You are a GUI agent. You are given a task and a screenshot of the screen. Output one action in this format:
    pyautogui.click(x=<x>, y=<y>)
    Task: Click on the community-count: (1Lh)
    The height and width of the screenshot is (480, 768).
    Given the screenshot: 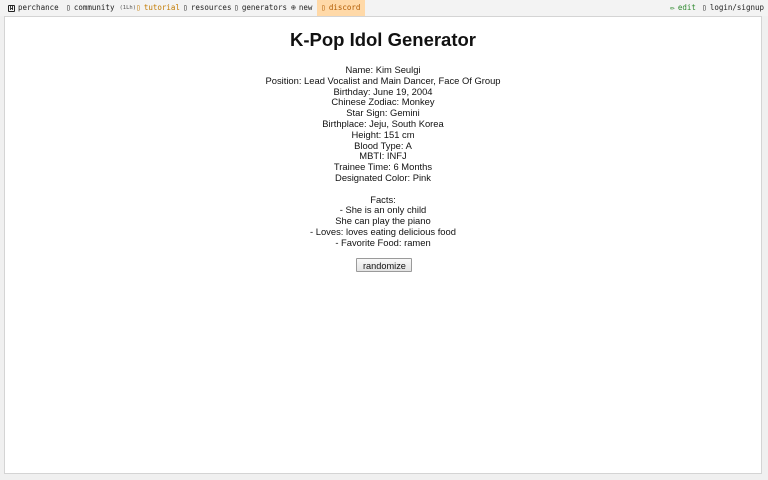 What is the action you would take?
    pyautogui.click(x=128, y=8)
    